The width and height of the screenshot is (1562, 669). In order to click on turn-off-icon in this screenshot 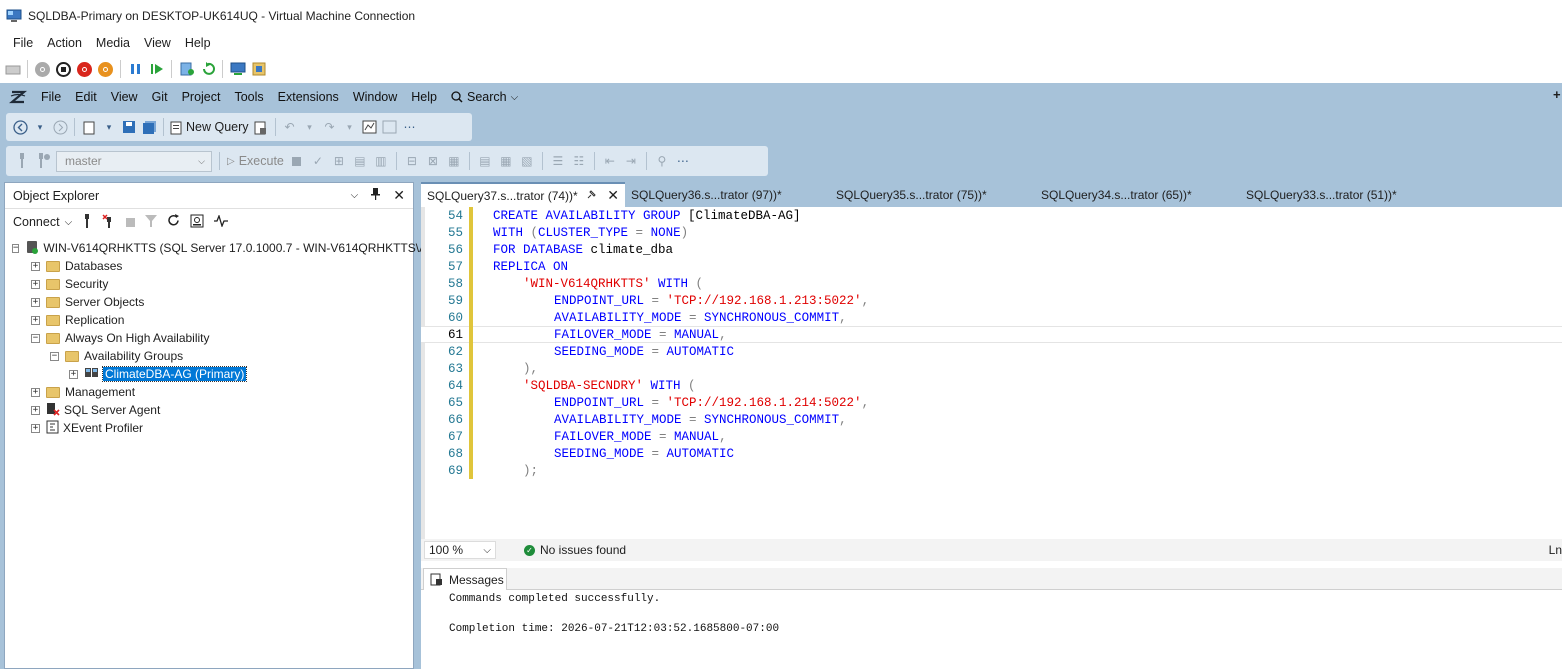, I will do `click(63, 69)`.